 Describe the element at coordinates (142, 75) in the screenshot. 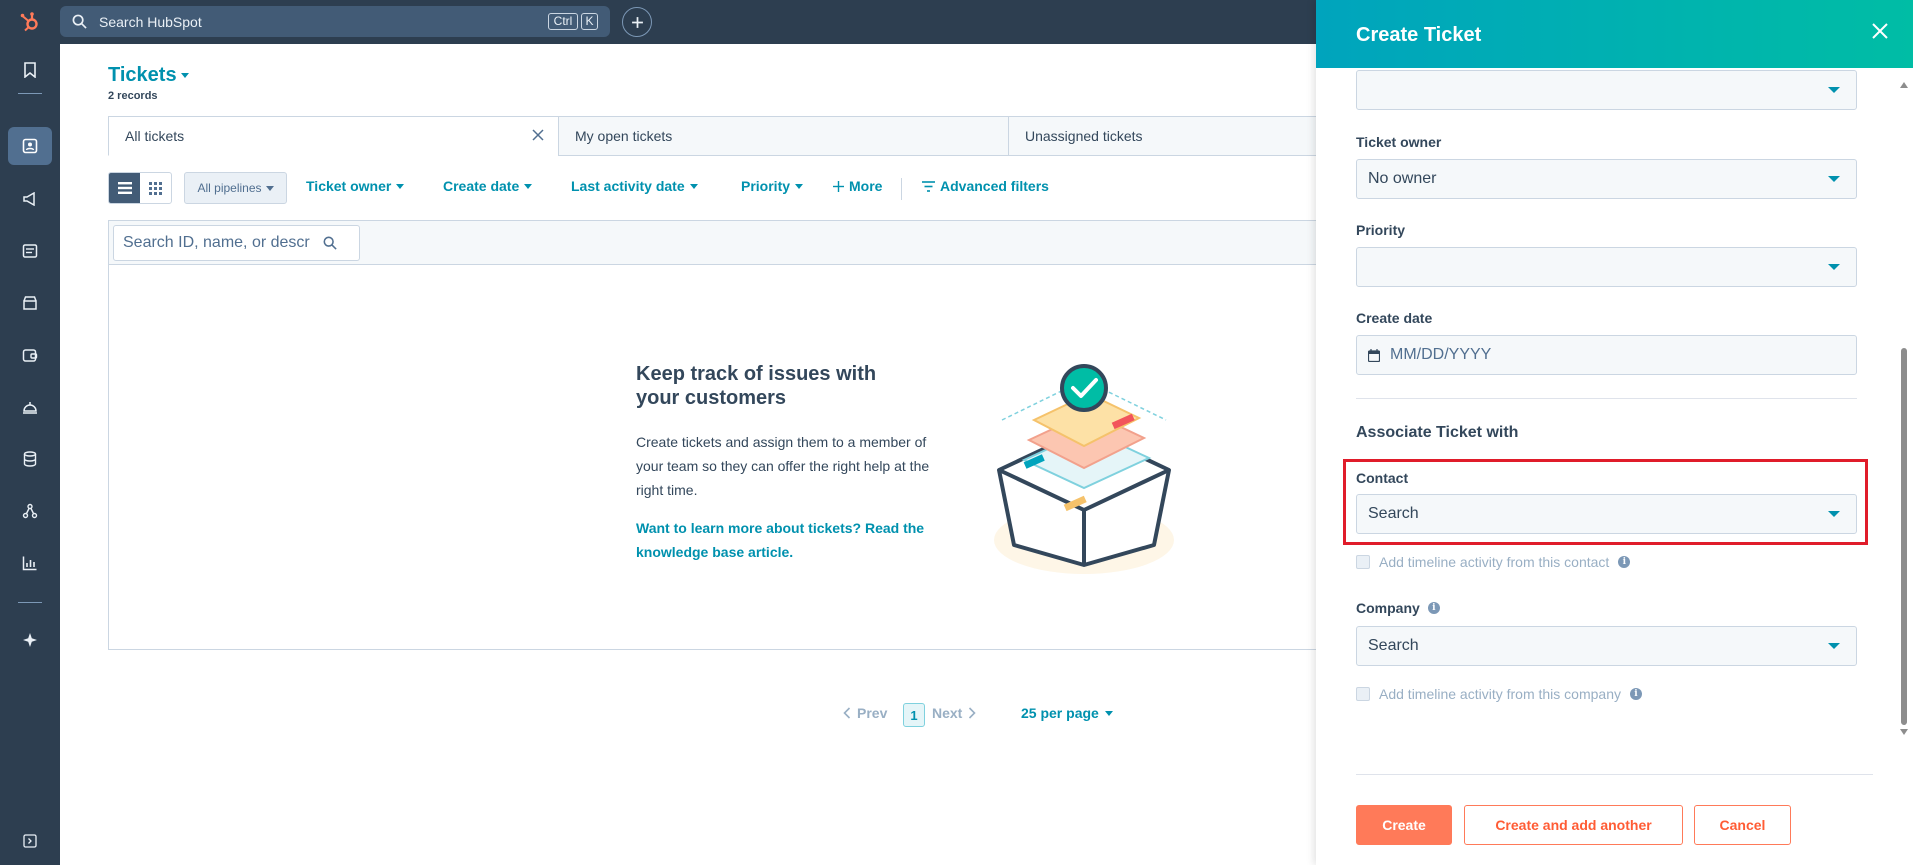

I see `page-title-text: Tickets` at that location.